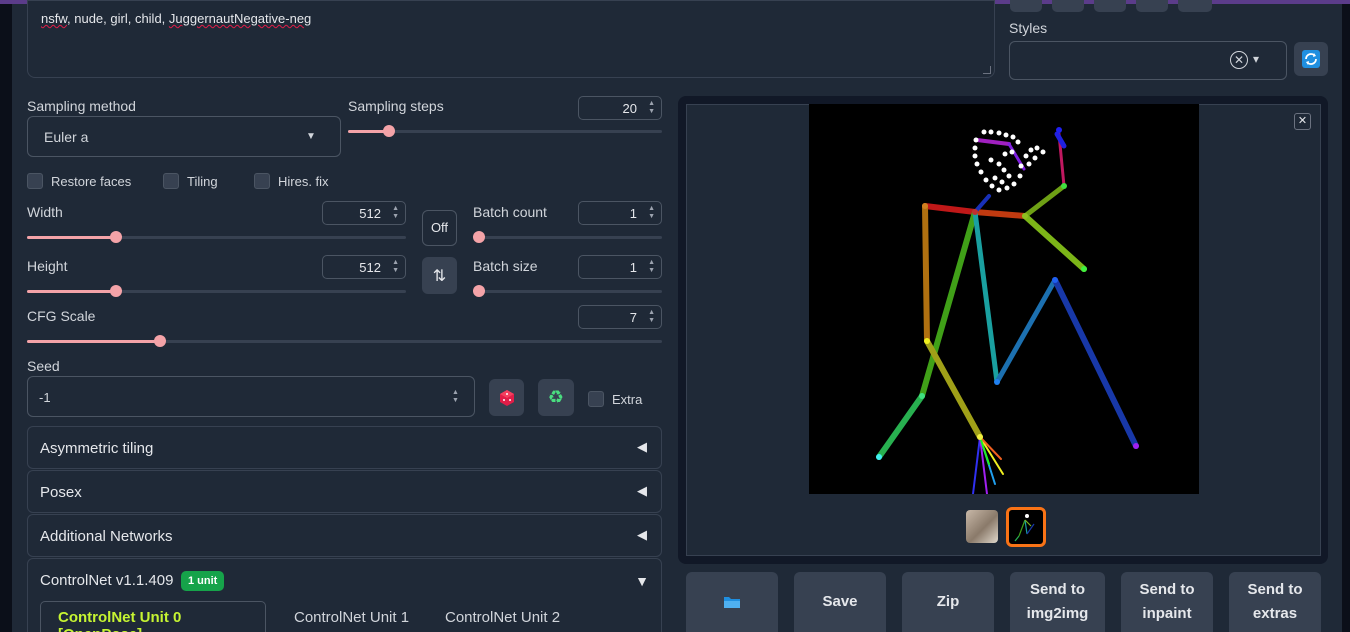  Describe the element at coordinates (633, 213) in the screenshot. I see `batch-count-value: 1` at that location.